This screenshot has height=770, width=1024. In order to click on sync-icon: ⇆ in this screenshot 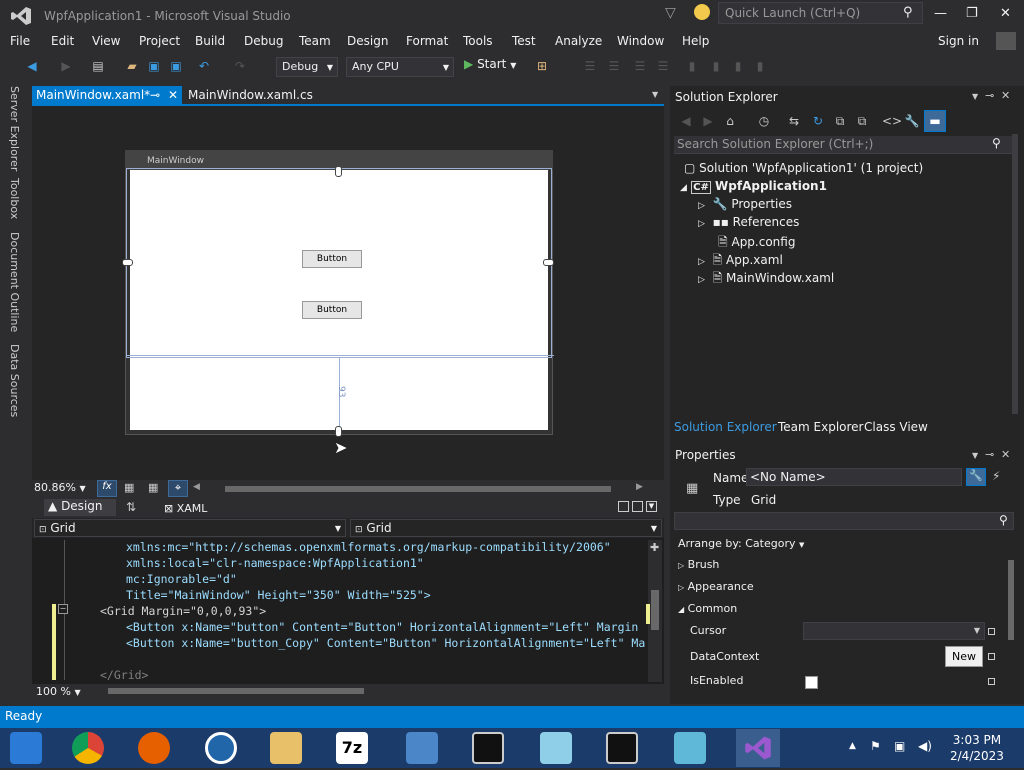, I will do `click(794, 121)`.